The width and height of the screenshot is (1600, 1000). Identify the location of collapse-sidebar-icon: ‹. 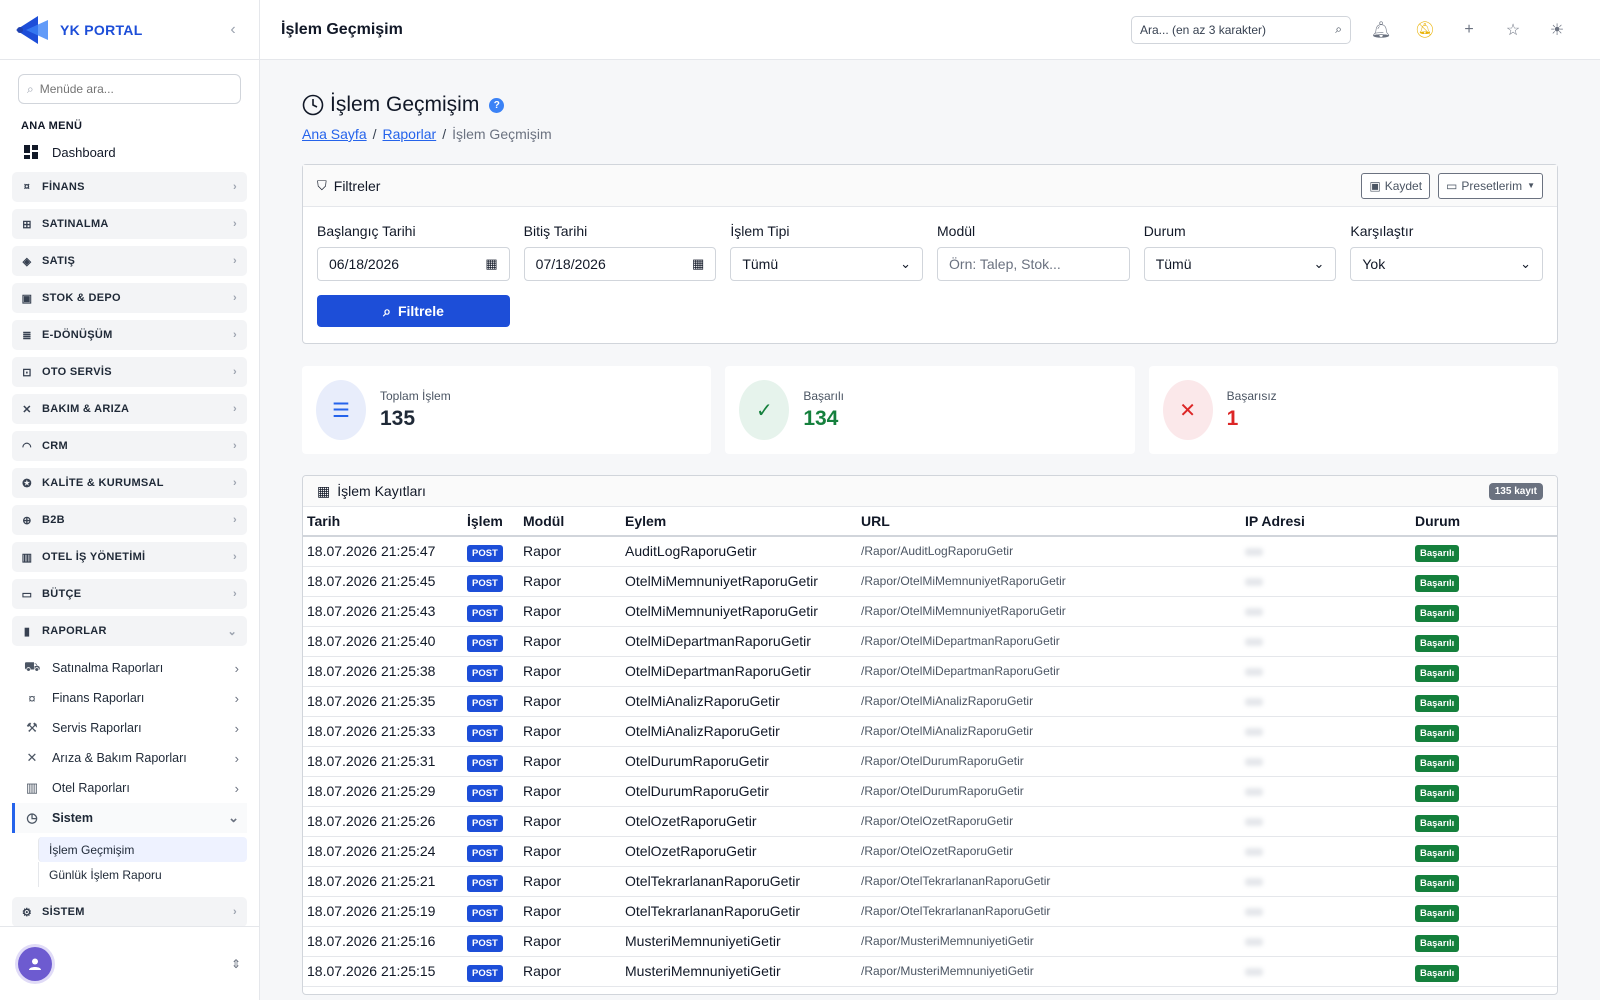
(233, 30).